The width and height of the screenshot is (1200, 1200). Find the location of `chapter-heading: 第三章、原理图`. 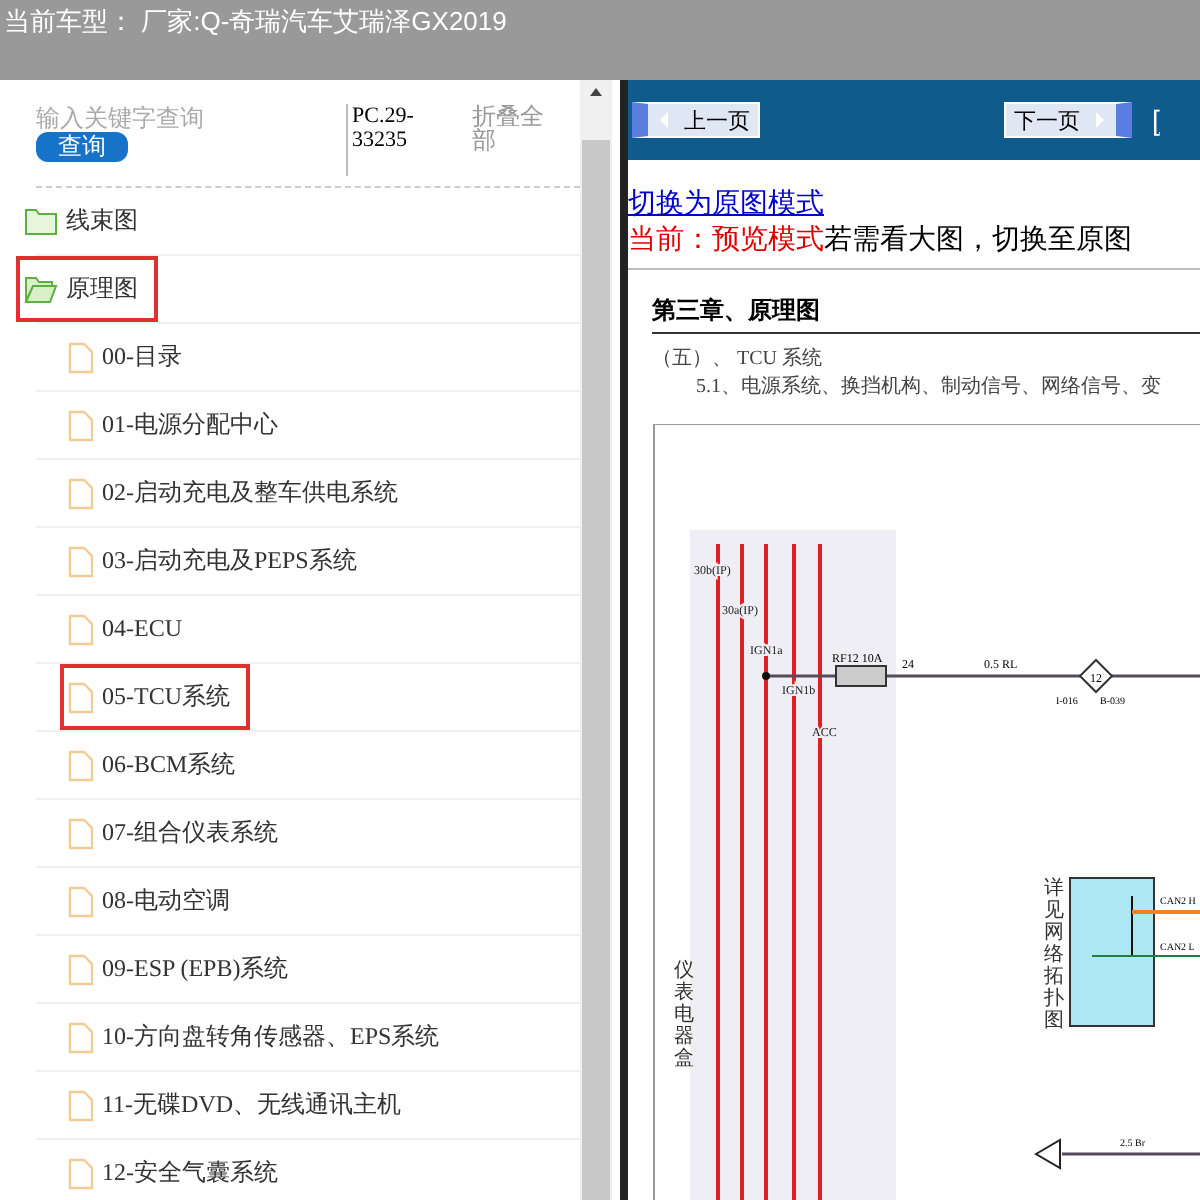

chapter-heading: 第三章、原理图 is located at coordinates (926, 314).